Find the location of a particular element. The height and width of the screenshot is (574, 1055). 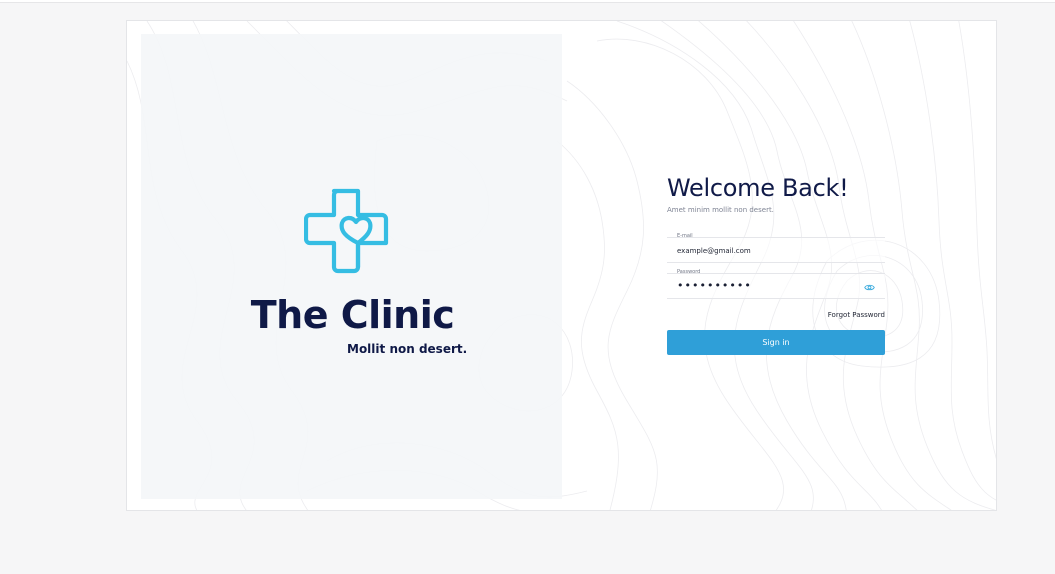

password-label: Password is located at coordinates (689, 272).